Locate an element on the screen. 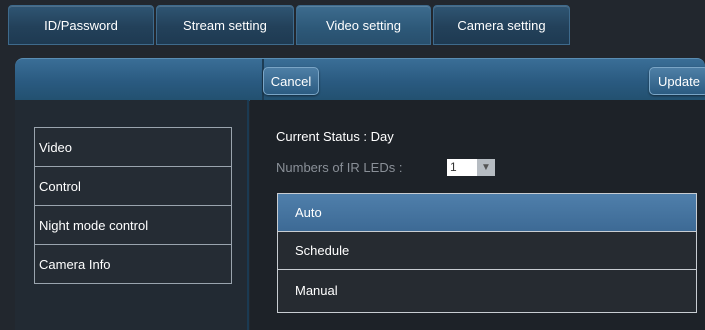 The image size is (705, 330). chevron-down-icon: ▼ is located at coordinates (486, 167).